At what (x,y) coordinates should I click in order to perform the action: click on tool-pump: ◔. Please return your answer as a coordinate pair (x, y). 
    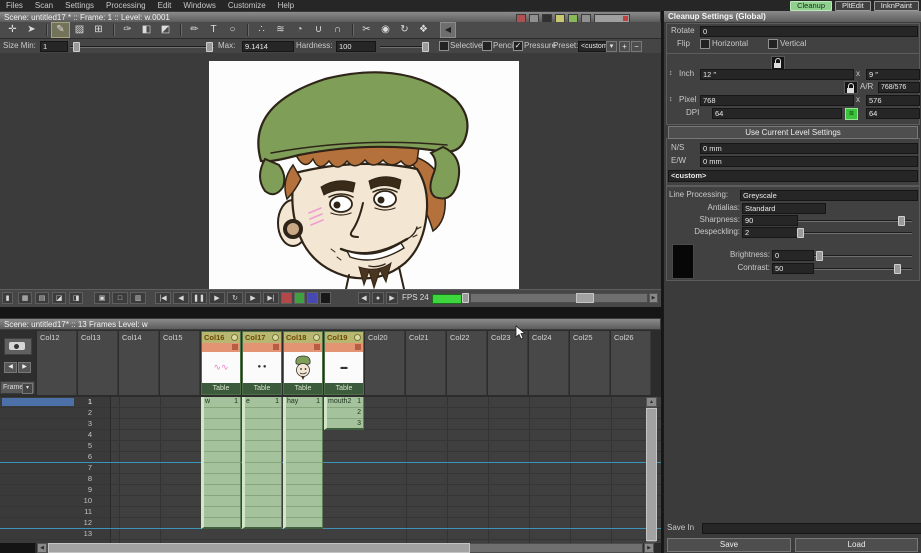
    Looking at the image, I should click on (299, 30).